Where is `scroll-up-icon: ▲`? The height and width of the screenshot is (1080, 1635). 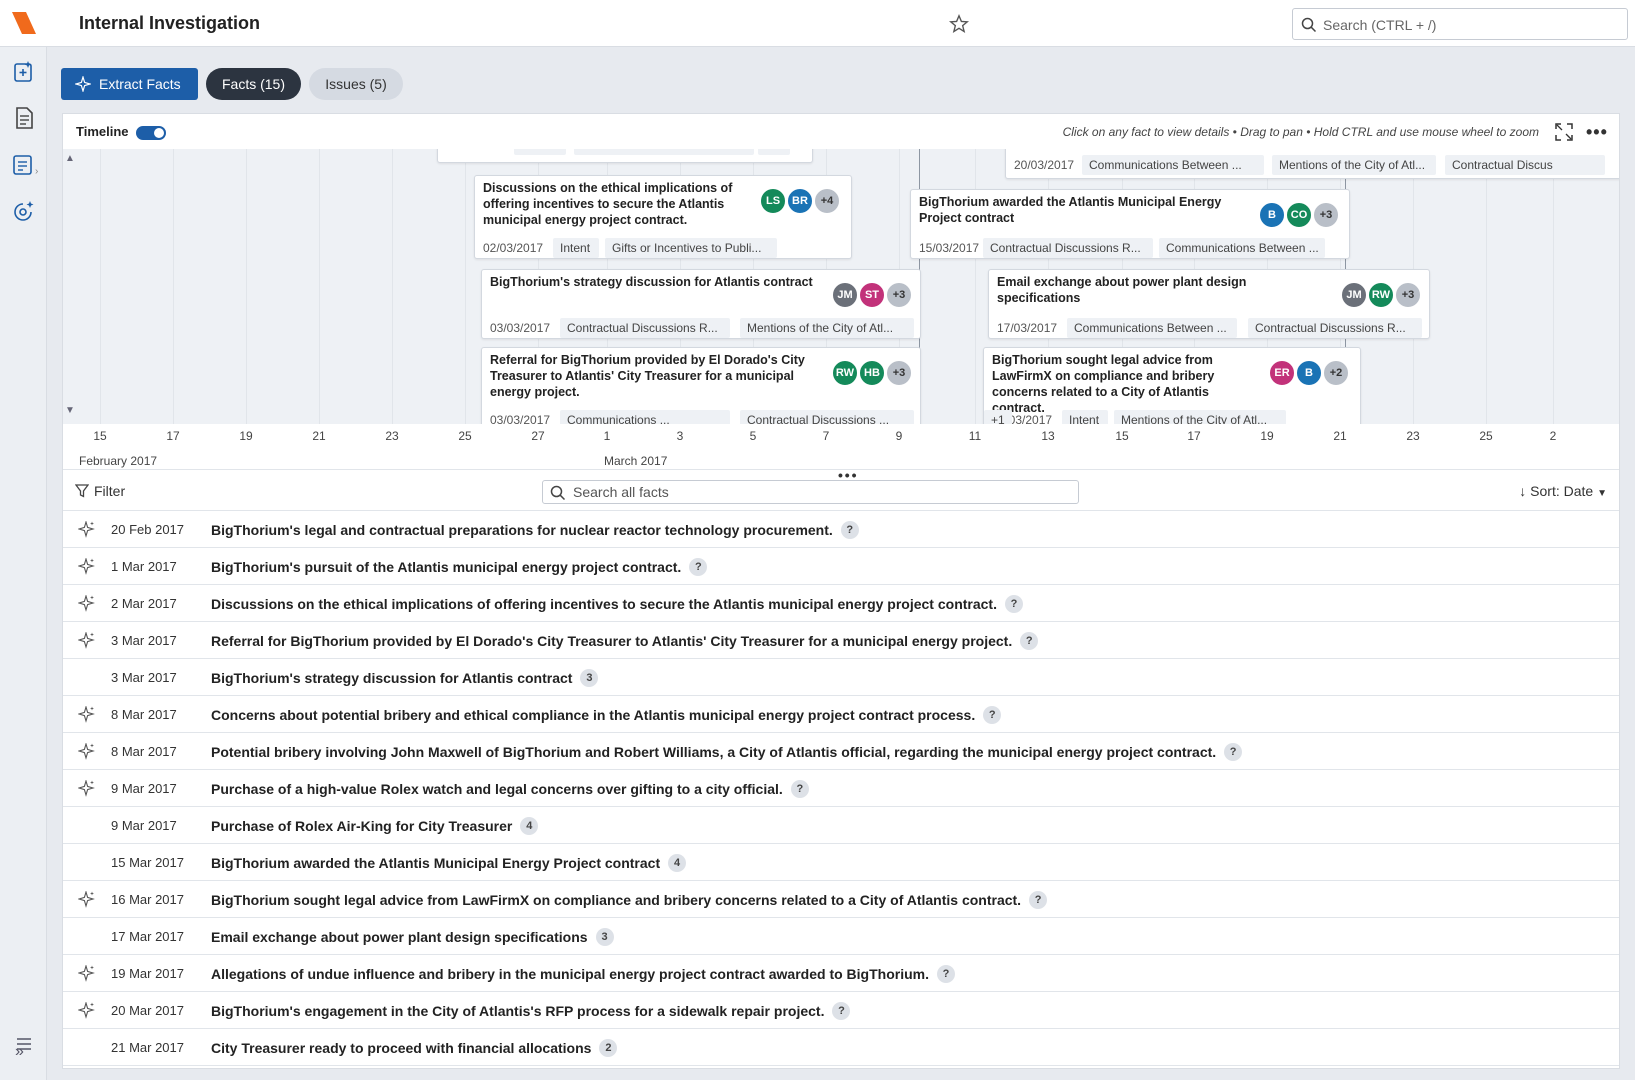 scroll-up-icon: ▲ is located at coordinates (70, 158).